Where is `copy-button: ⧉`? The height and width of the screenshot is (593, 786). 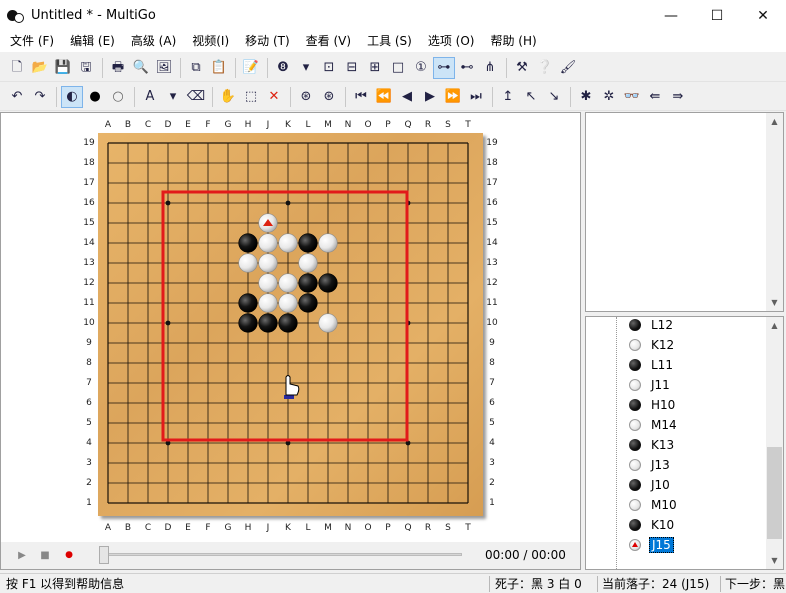 copy-button: ⧉ is located at coordinates (196, 68).